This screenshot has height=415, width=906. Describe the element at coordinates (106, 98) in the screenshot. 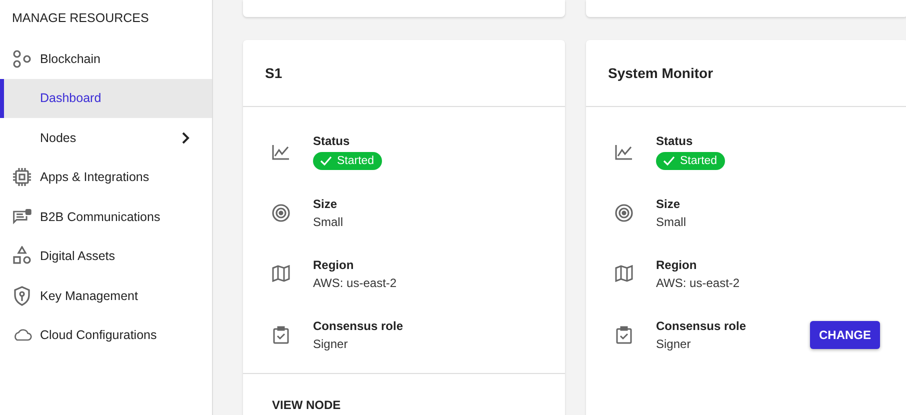

I see `sidebar-item: Dashboard` at that location.